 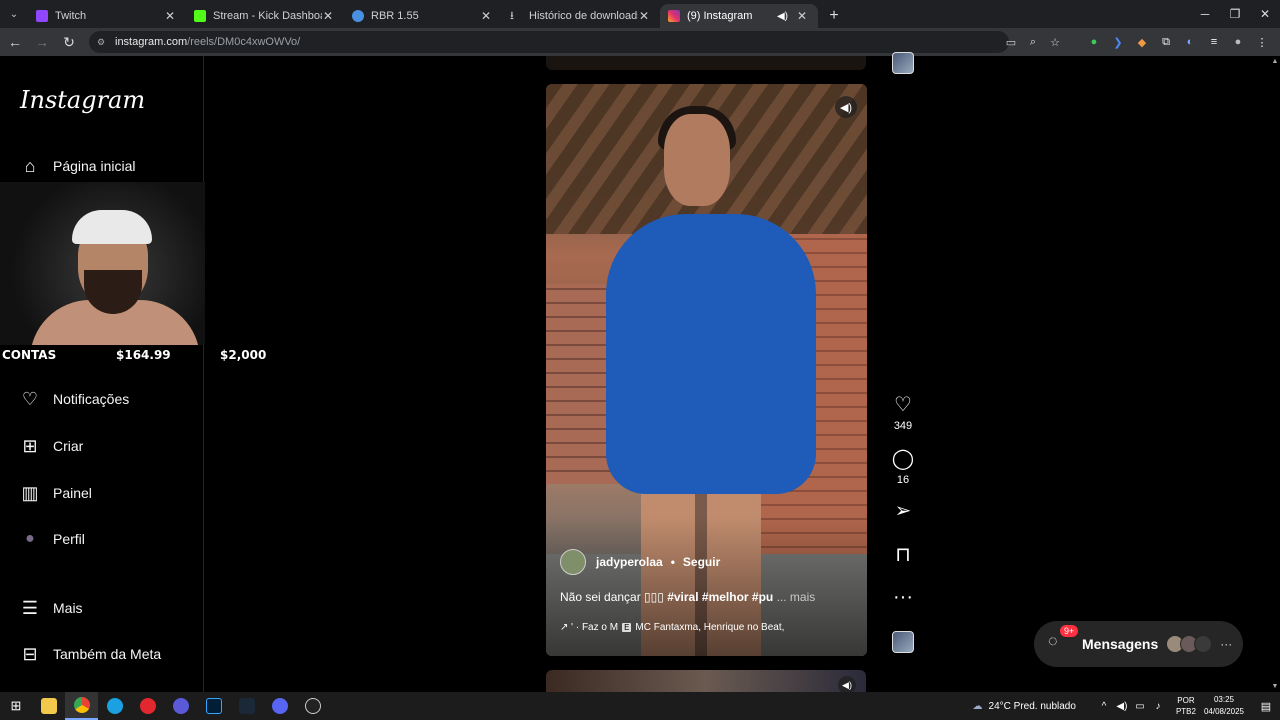 What do you see at coordinates (706, 682) in the screenshot?
I see `next-reel-edge: ◀)` at bounding box center [706, 682].